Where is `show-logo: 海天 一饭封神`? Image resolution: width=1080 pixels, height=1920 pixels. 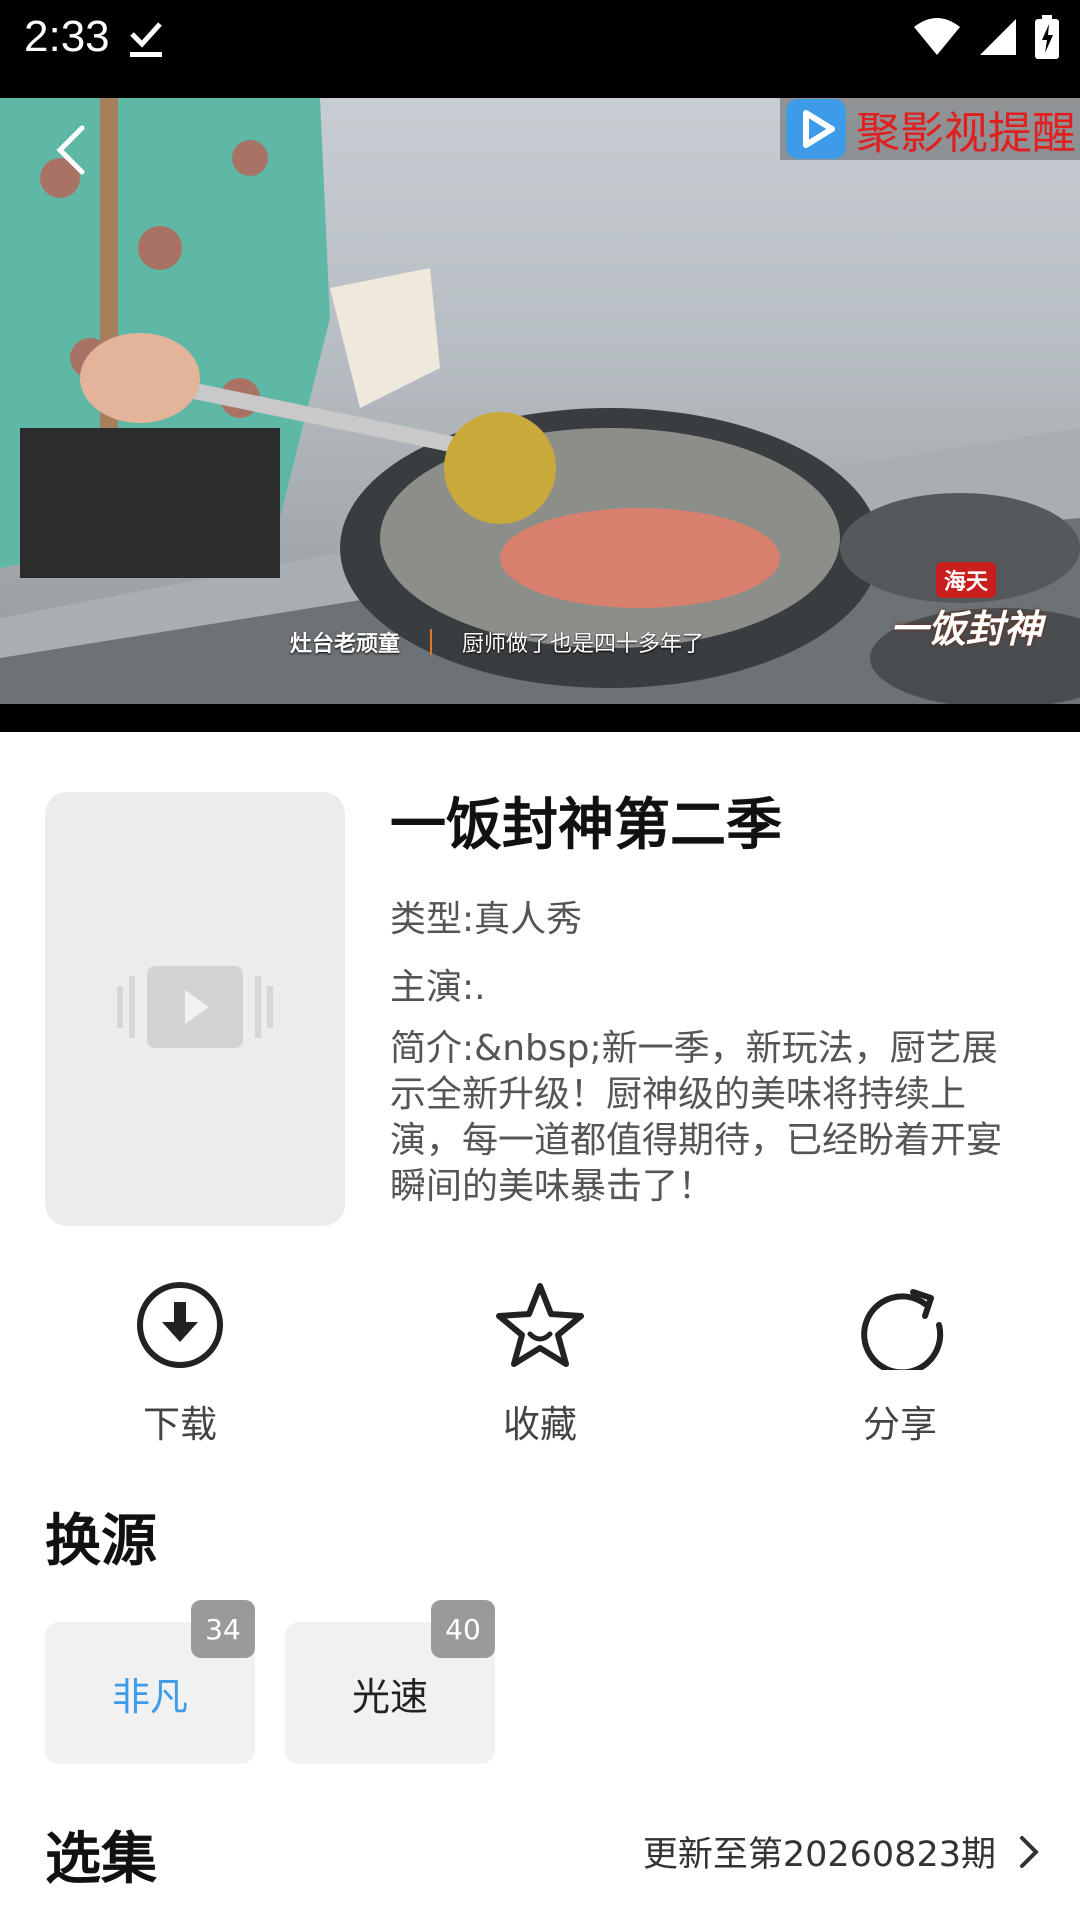
show-logo: 海天 一饭封神 is located at coordinates (966, 613).